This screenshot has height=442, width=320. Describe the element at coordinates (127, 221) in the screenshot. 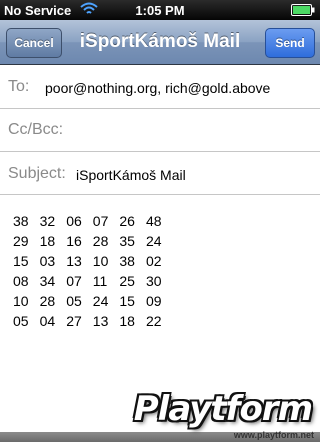

I see `number-cell: 26` at that location.